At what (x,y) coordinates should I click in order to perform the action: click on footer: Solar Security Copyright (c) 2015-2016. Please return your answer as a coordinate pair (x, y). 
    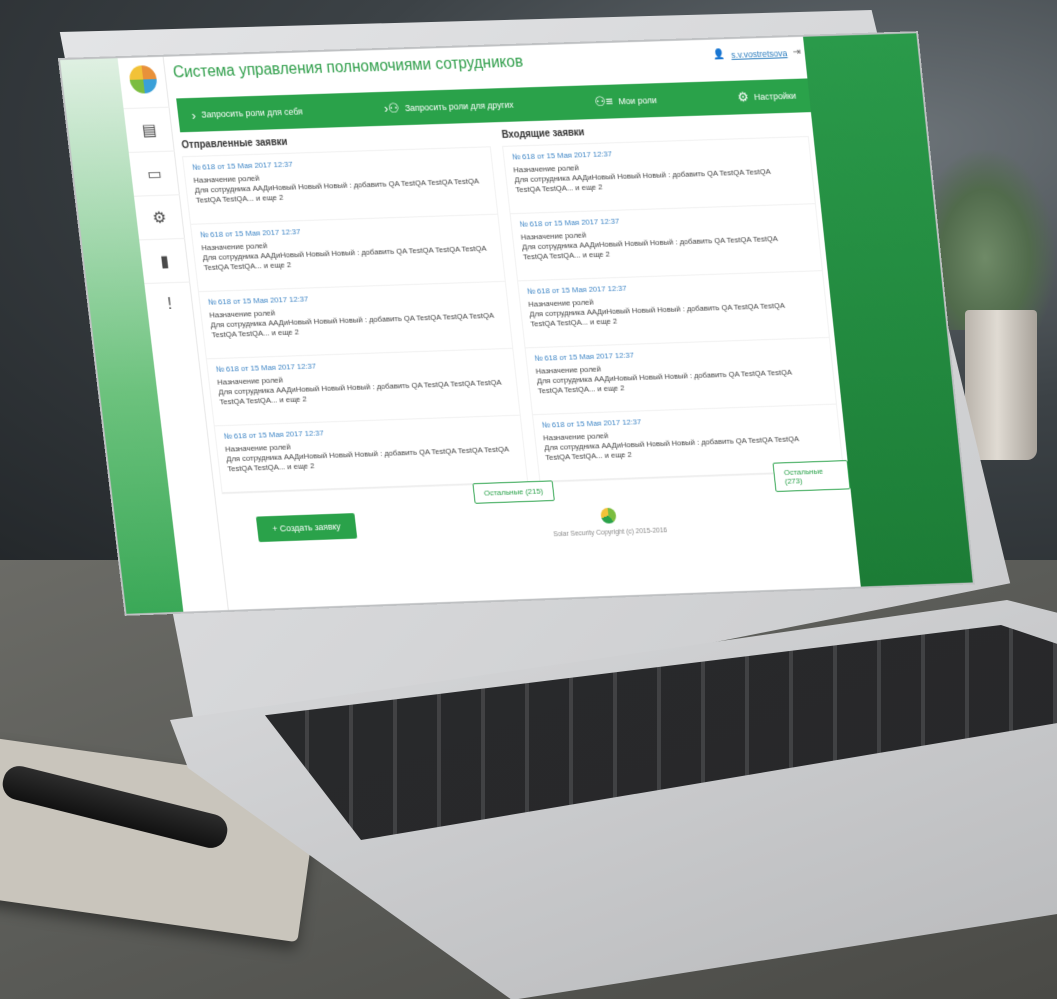
    Looking at the image, I should click on (609, 521).